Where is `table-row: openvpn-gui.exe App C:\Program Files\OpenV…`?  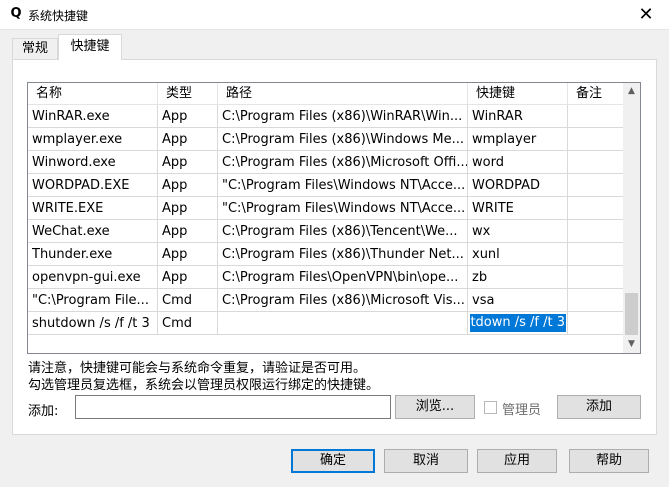 table-row: openvpn-gui.exe App C:\Program Files\OpenV… is located at coordinates (326, 277).